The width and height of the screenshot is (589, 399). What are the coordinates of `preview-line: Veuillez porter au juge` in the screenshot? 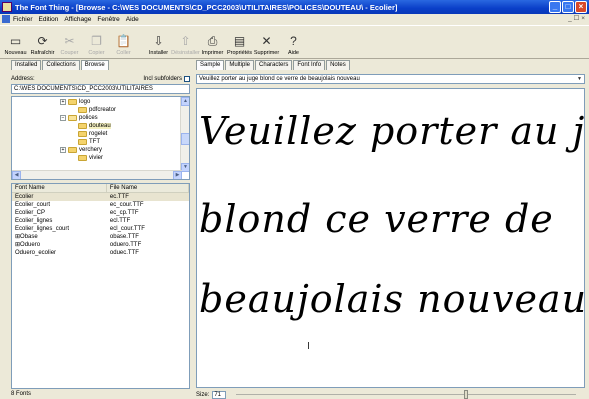 It's located at (392, 131).